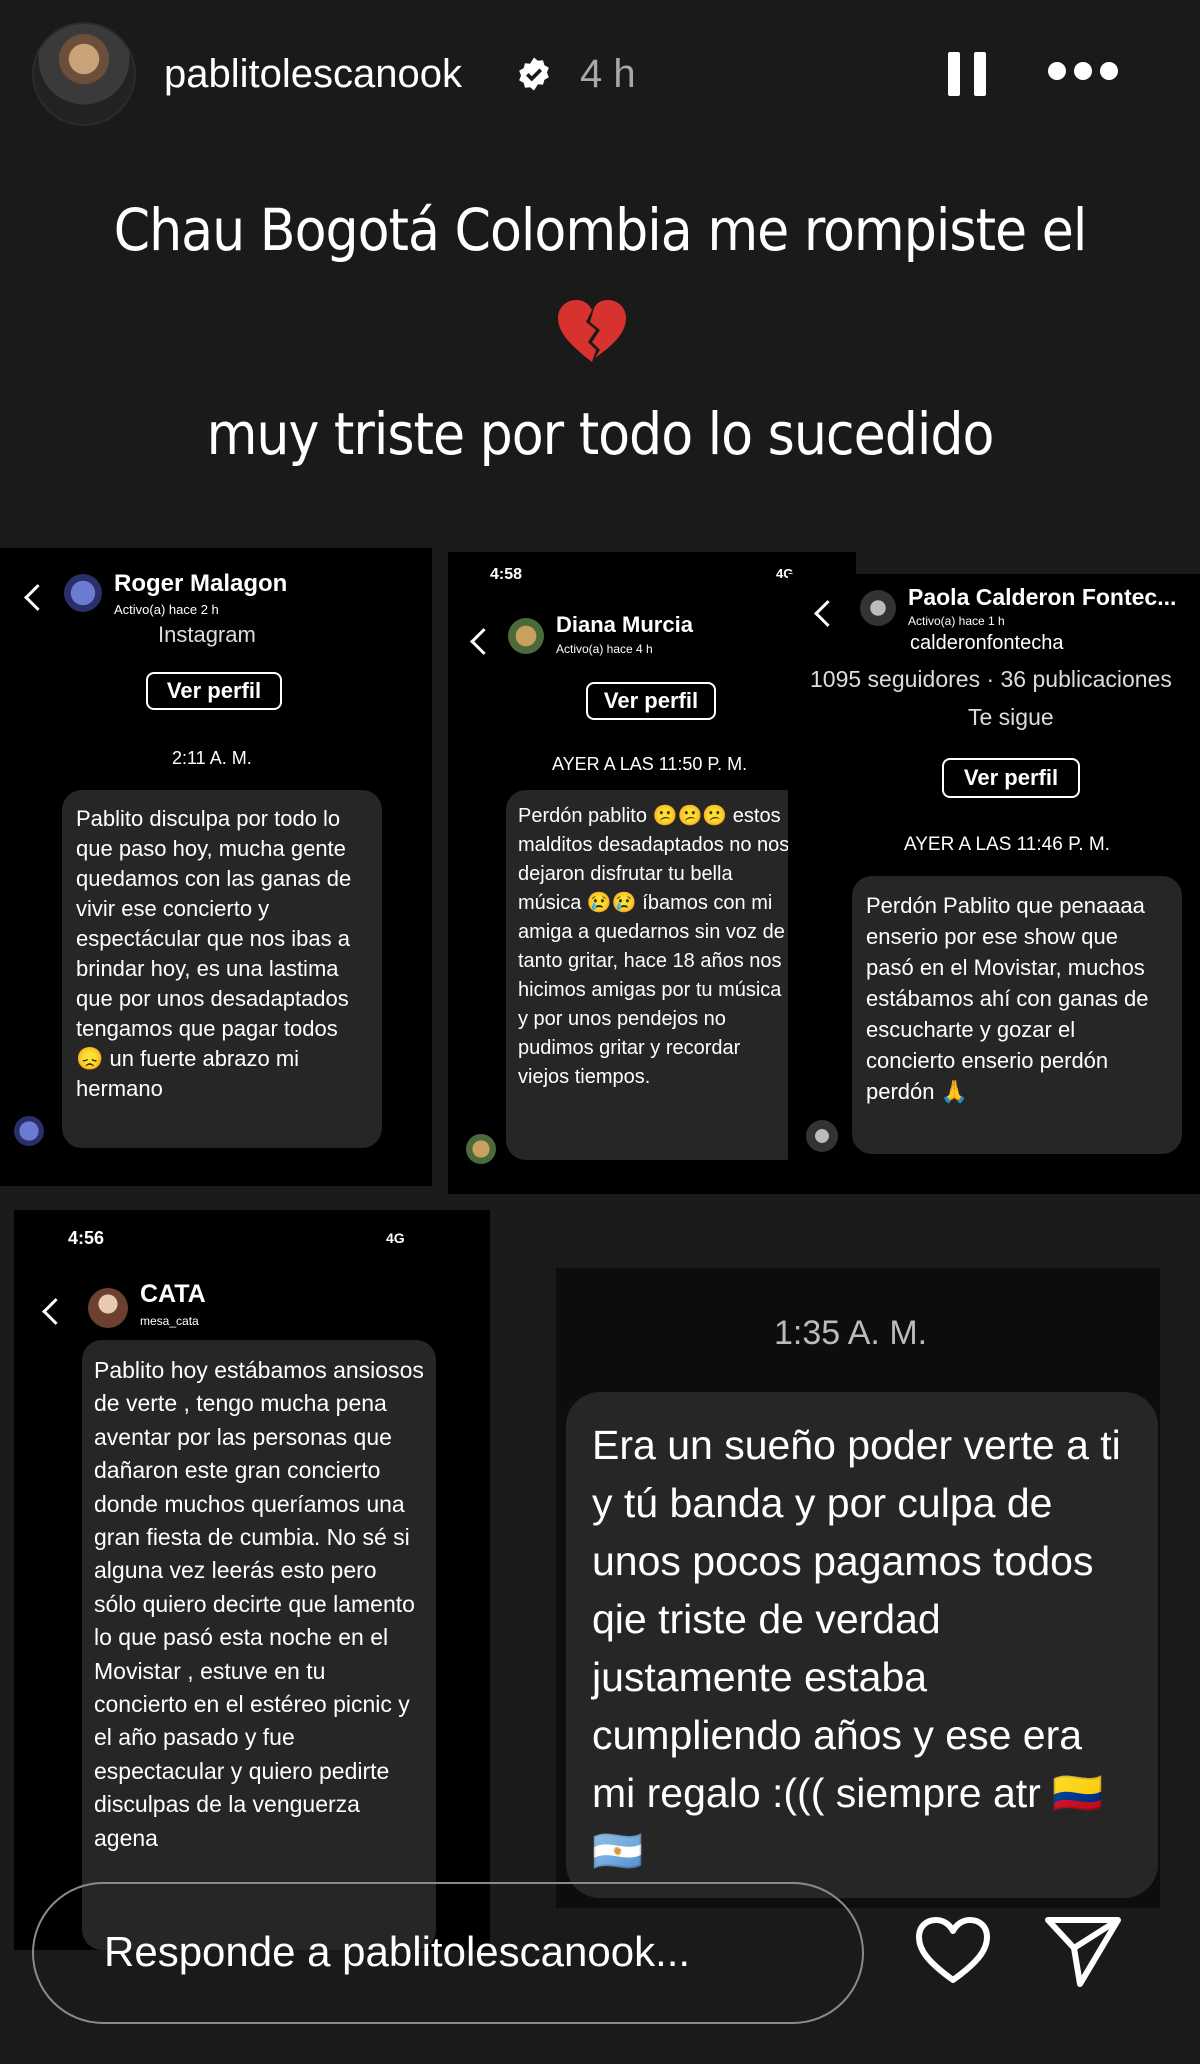  I want to click on follows-you-label: Te sigue, so click(1011, 717).